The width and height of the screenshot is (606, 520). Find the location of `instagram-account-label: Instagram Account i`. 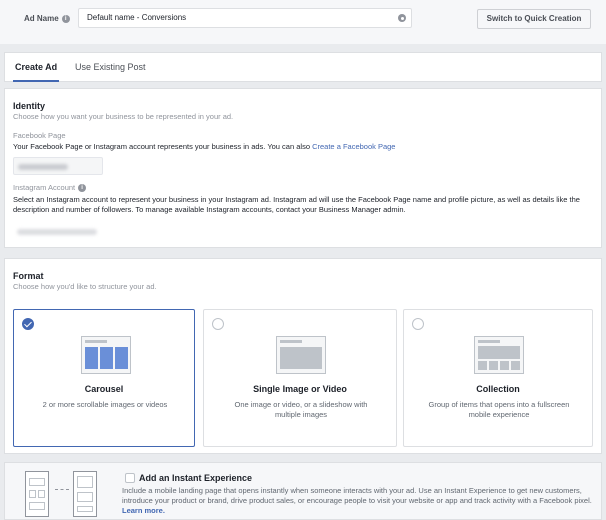

instagram-account-label: Instagram Account i is located at coordinates (50, 187).